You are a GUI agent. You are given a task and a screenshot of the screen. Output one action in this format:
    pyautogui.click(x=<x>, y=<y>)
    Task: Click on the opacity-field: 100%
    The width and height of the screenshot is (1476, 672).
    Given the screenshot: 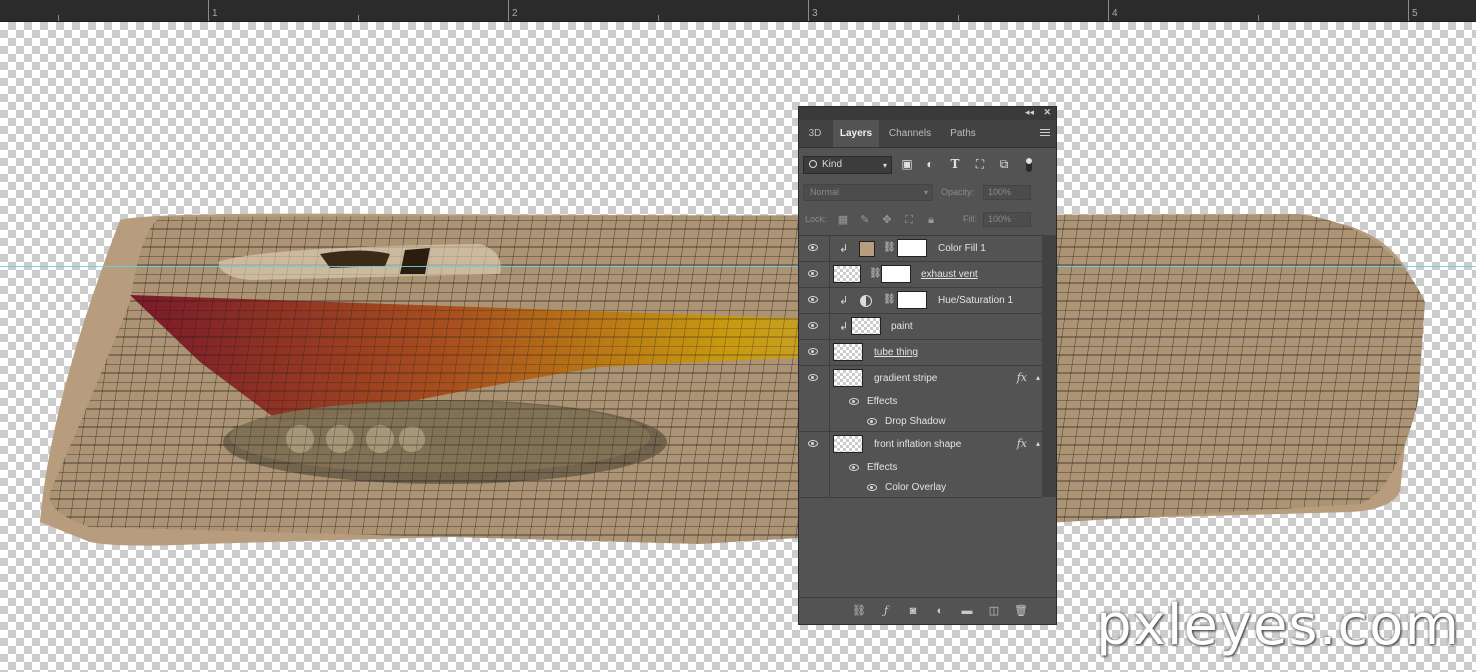 What is the action you would take?
    pyautogui.click(x=1007, y=192)
    